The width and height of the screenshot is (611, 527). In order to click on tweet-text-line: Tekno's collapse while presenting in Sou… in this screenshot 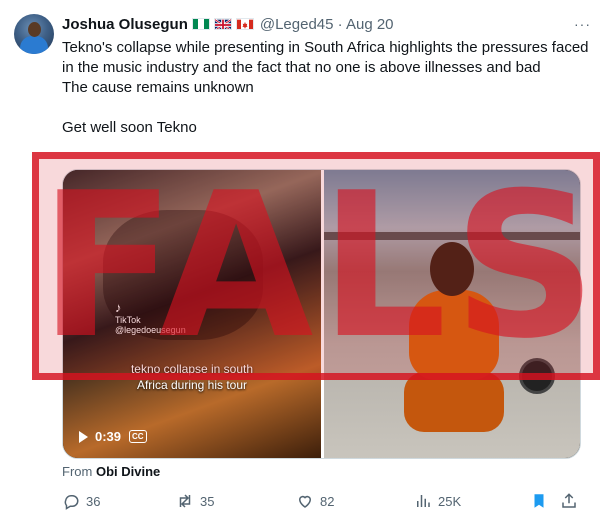, I will do `click(325, 57)`.